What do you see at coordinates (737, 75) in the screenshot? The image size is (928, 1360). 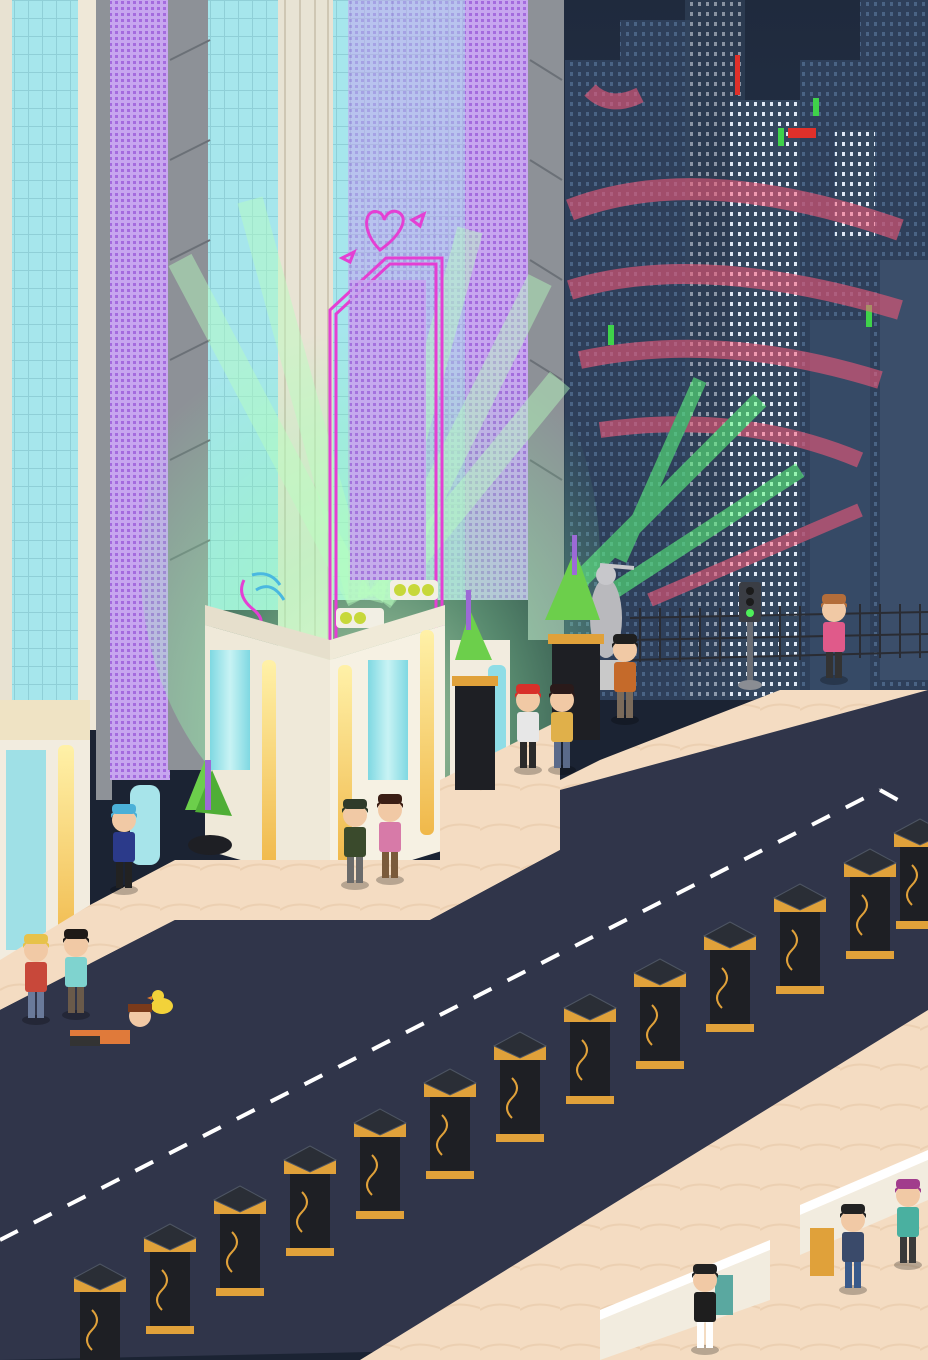 I see `red-sign-icon` at bounding box center [737, 75].